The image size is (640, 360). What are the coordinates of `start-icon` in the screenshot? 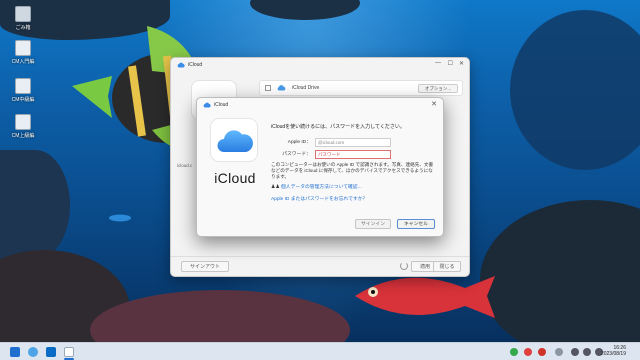 It's located at (15, 352).